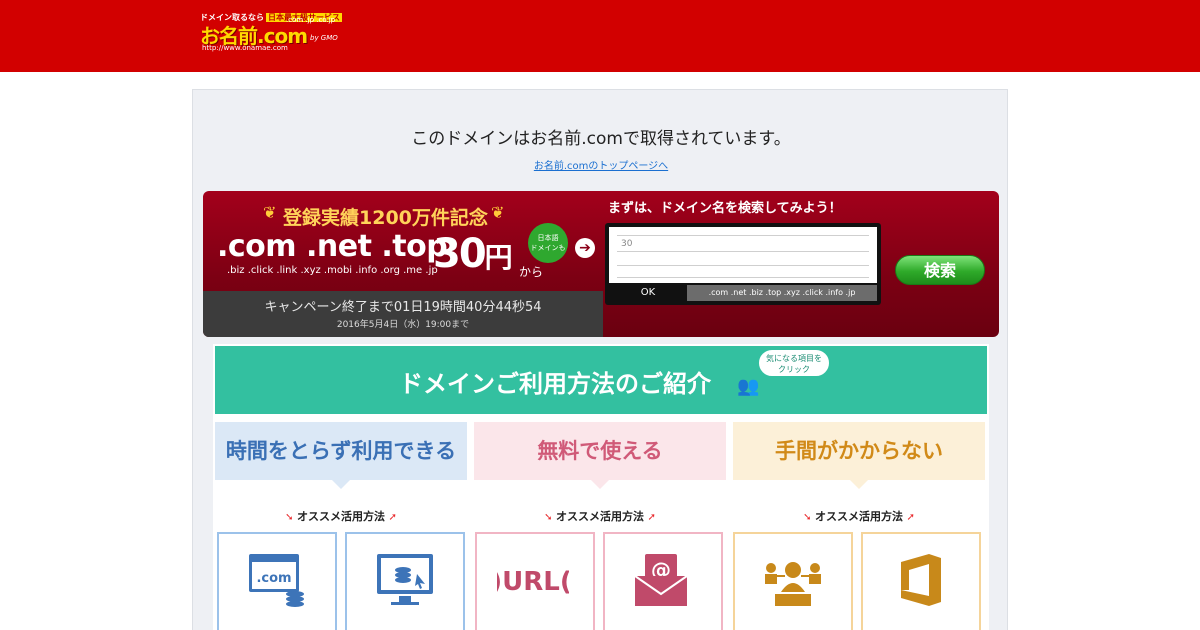  What do you see at coordinates (743, 255) in the screenshot?
I see `domain-search-input: 30` at bounding box center [743, 255].